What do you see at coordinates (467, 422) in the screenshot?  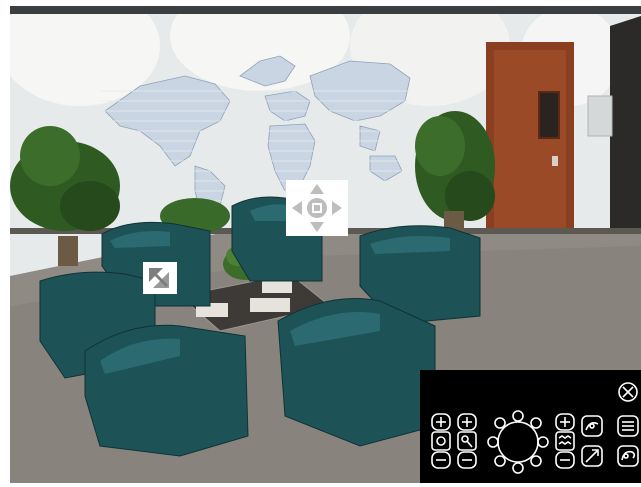 I see `focus-plus-icon` at bounding box center [467, 422].